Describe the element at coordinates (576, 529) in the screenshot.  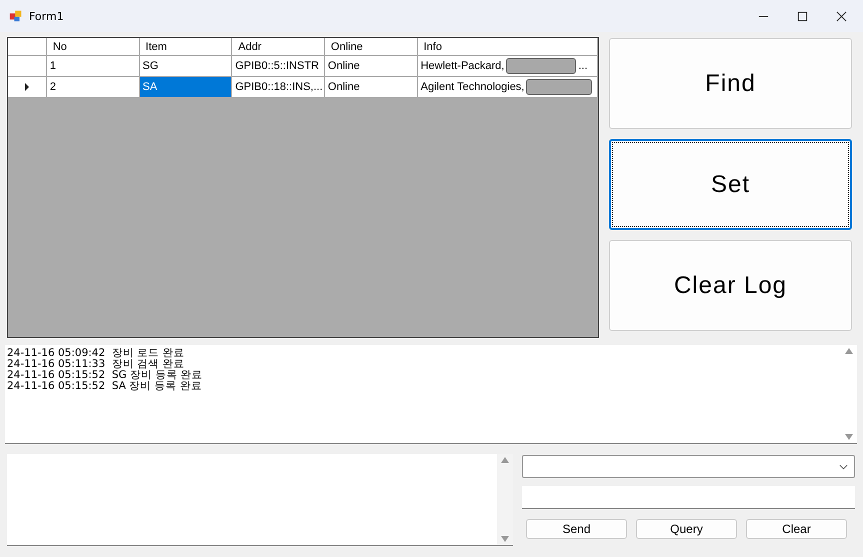
I see `command-button: Send` at that location.